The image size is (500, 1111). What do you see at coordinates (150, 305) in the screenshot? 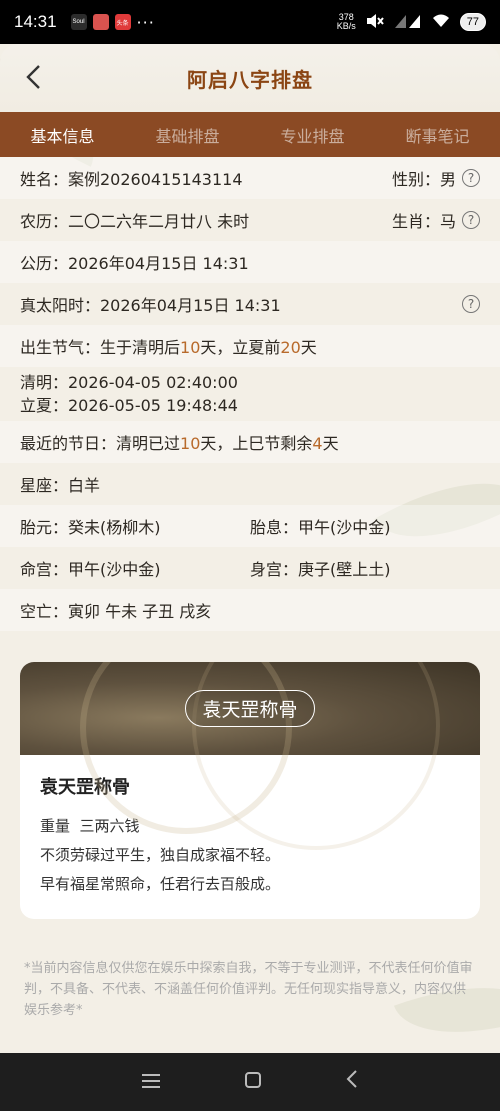
I see `true-solar-value: 真太阳时：2026年04月15日 14:31` at bounding box center [150, 305].